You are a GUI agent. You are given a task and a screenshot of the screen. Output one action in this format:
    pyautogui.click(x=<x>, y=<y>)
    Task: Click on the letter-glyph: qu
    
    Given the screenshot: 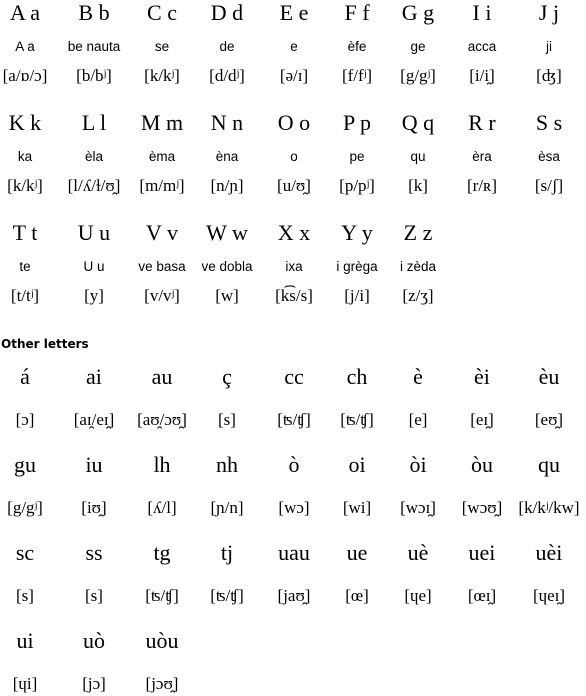 What is the action you would take?
    pyautogui.click(x=549, y=464)
    